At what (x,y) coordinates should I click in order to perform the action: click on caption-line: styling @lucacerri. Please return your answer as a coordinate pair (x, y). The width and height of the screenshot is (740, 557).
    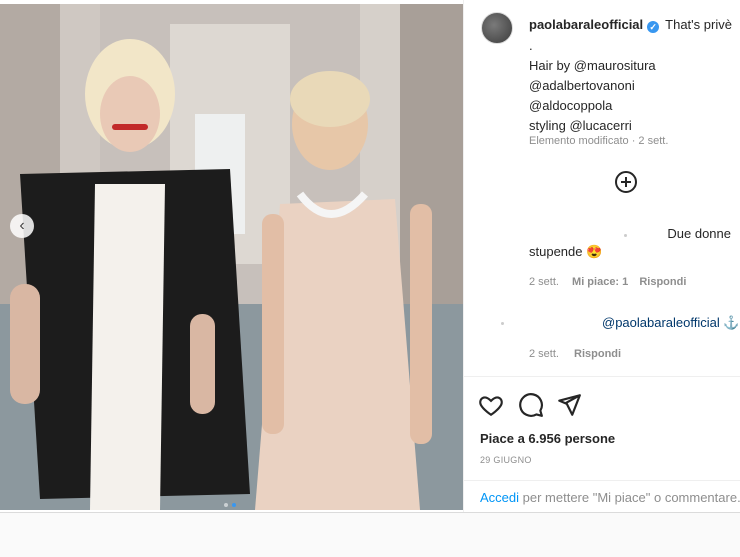
    Looking at the image, I should click on (580, 125).